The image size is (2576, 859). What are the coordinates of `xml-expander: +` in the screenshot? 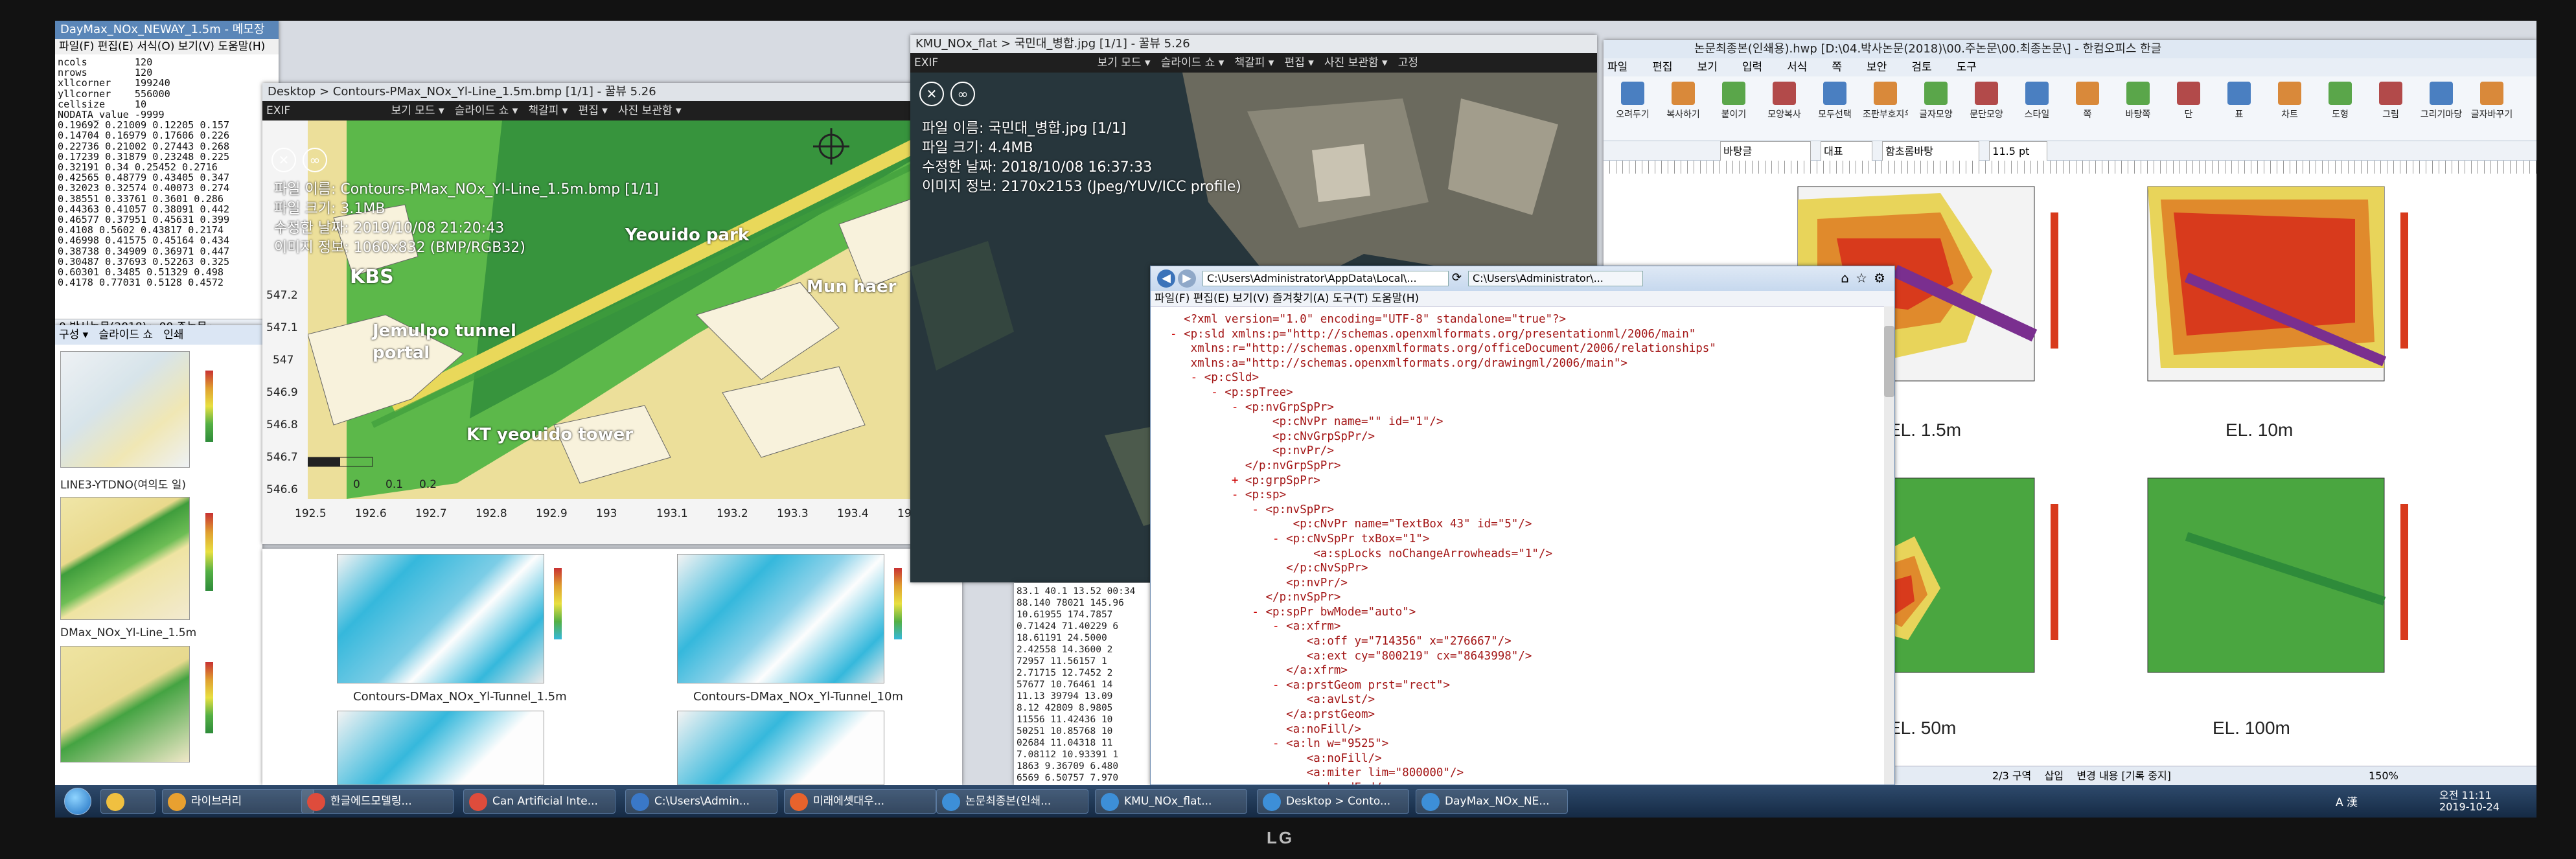 It's located at (1207, 480).